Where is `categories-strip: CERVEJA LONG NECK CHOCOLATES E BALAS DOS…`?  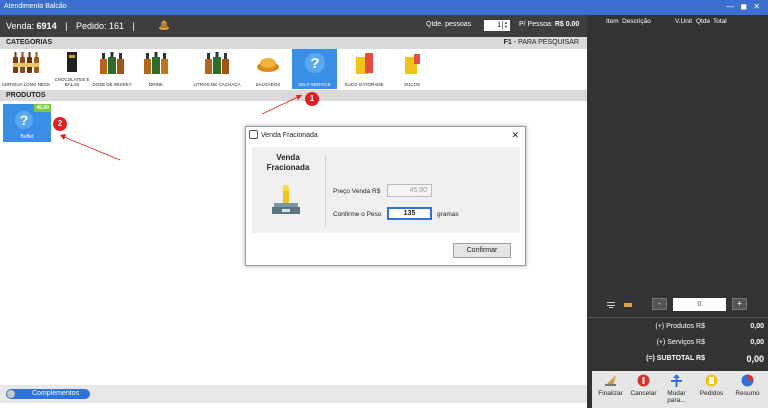
categories-strip: CERVEJA LONG NECK CHOCOLATES E BALAS DOS… is located at coordinates (293, 69).